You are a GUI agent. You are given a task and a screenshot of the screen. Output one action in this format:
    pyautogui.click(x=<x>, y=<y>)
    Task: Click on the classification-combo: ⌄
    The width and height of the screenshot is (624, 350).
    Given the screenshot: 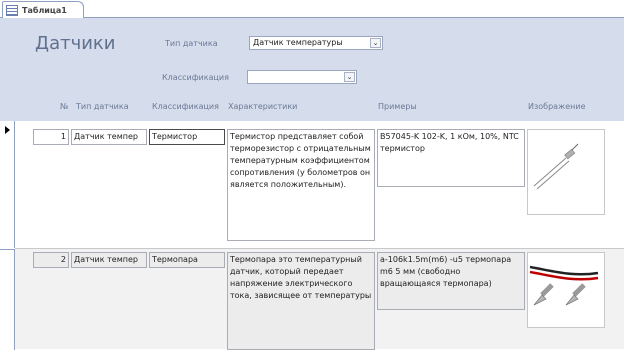 What is the action you would take?
    pyautogui.click(x=302, y=77)
    